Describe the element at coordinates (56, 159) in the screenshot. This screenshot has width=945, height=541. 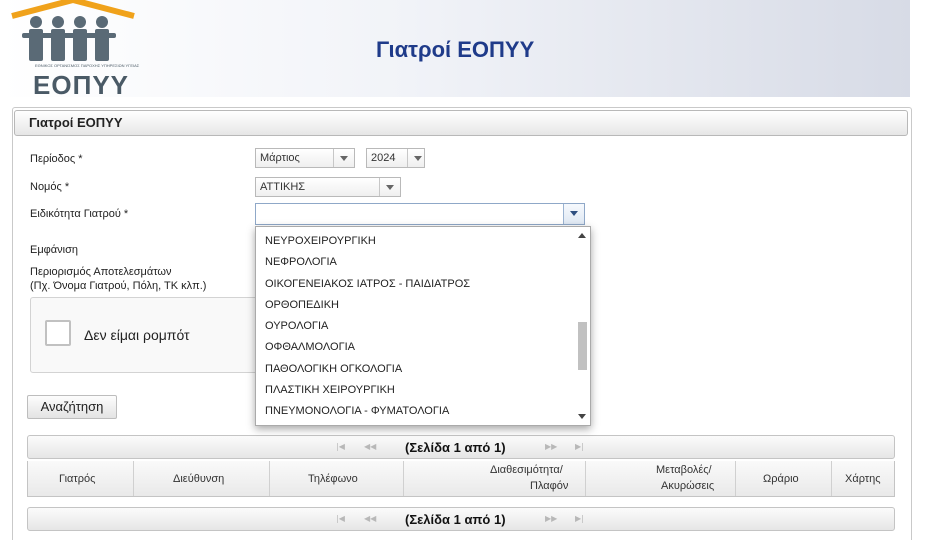
I see `period-label: Περίοδος *` at that location.